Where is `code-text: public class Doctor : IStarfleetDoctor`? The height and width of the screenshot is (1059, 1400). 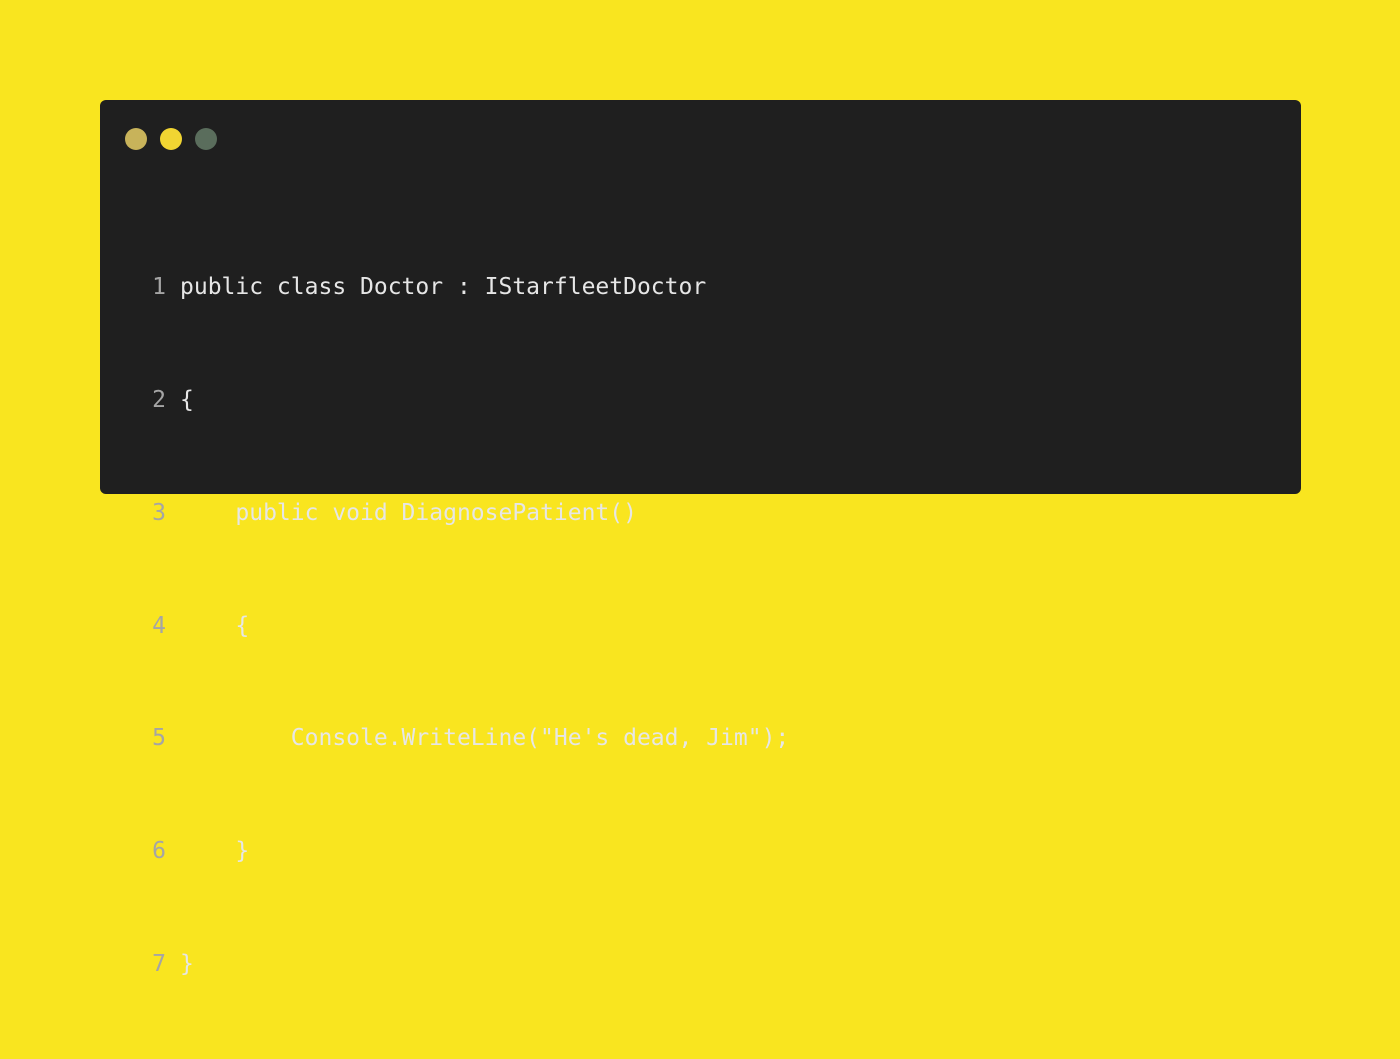 code-text: public class Doctor : IStarfleetDoctor is located at coordinates (443, 287).